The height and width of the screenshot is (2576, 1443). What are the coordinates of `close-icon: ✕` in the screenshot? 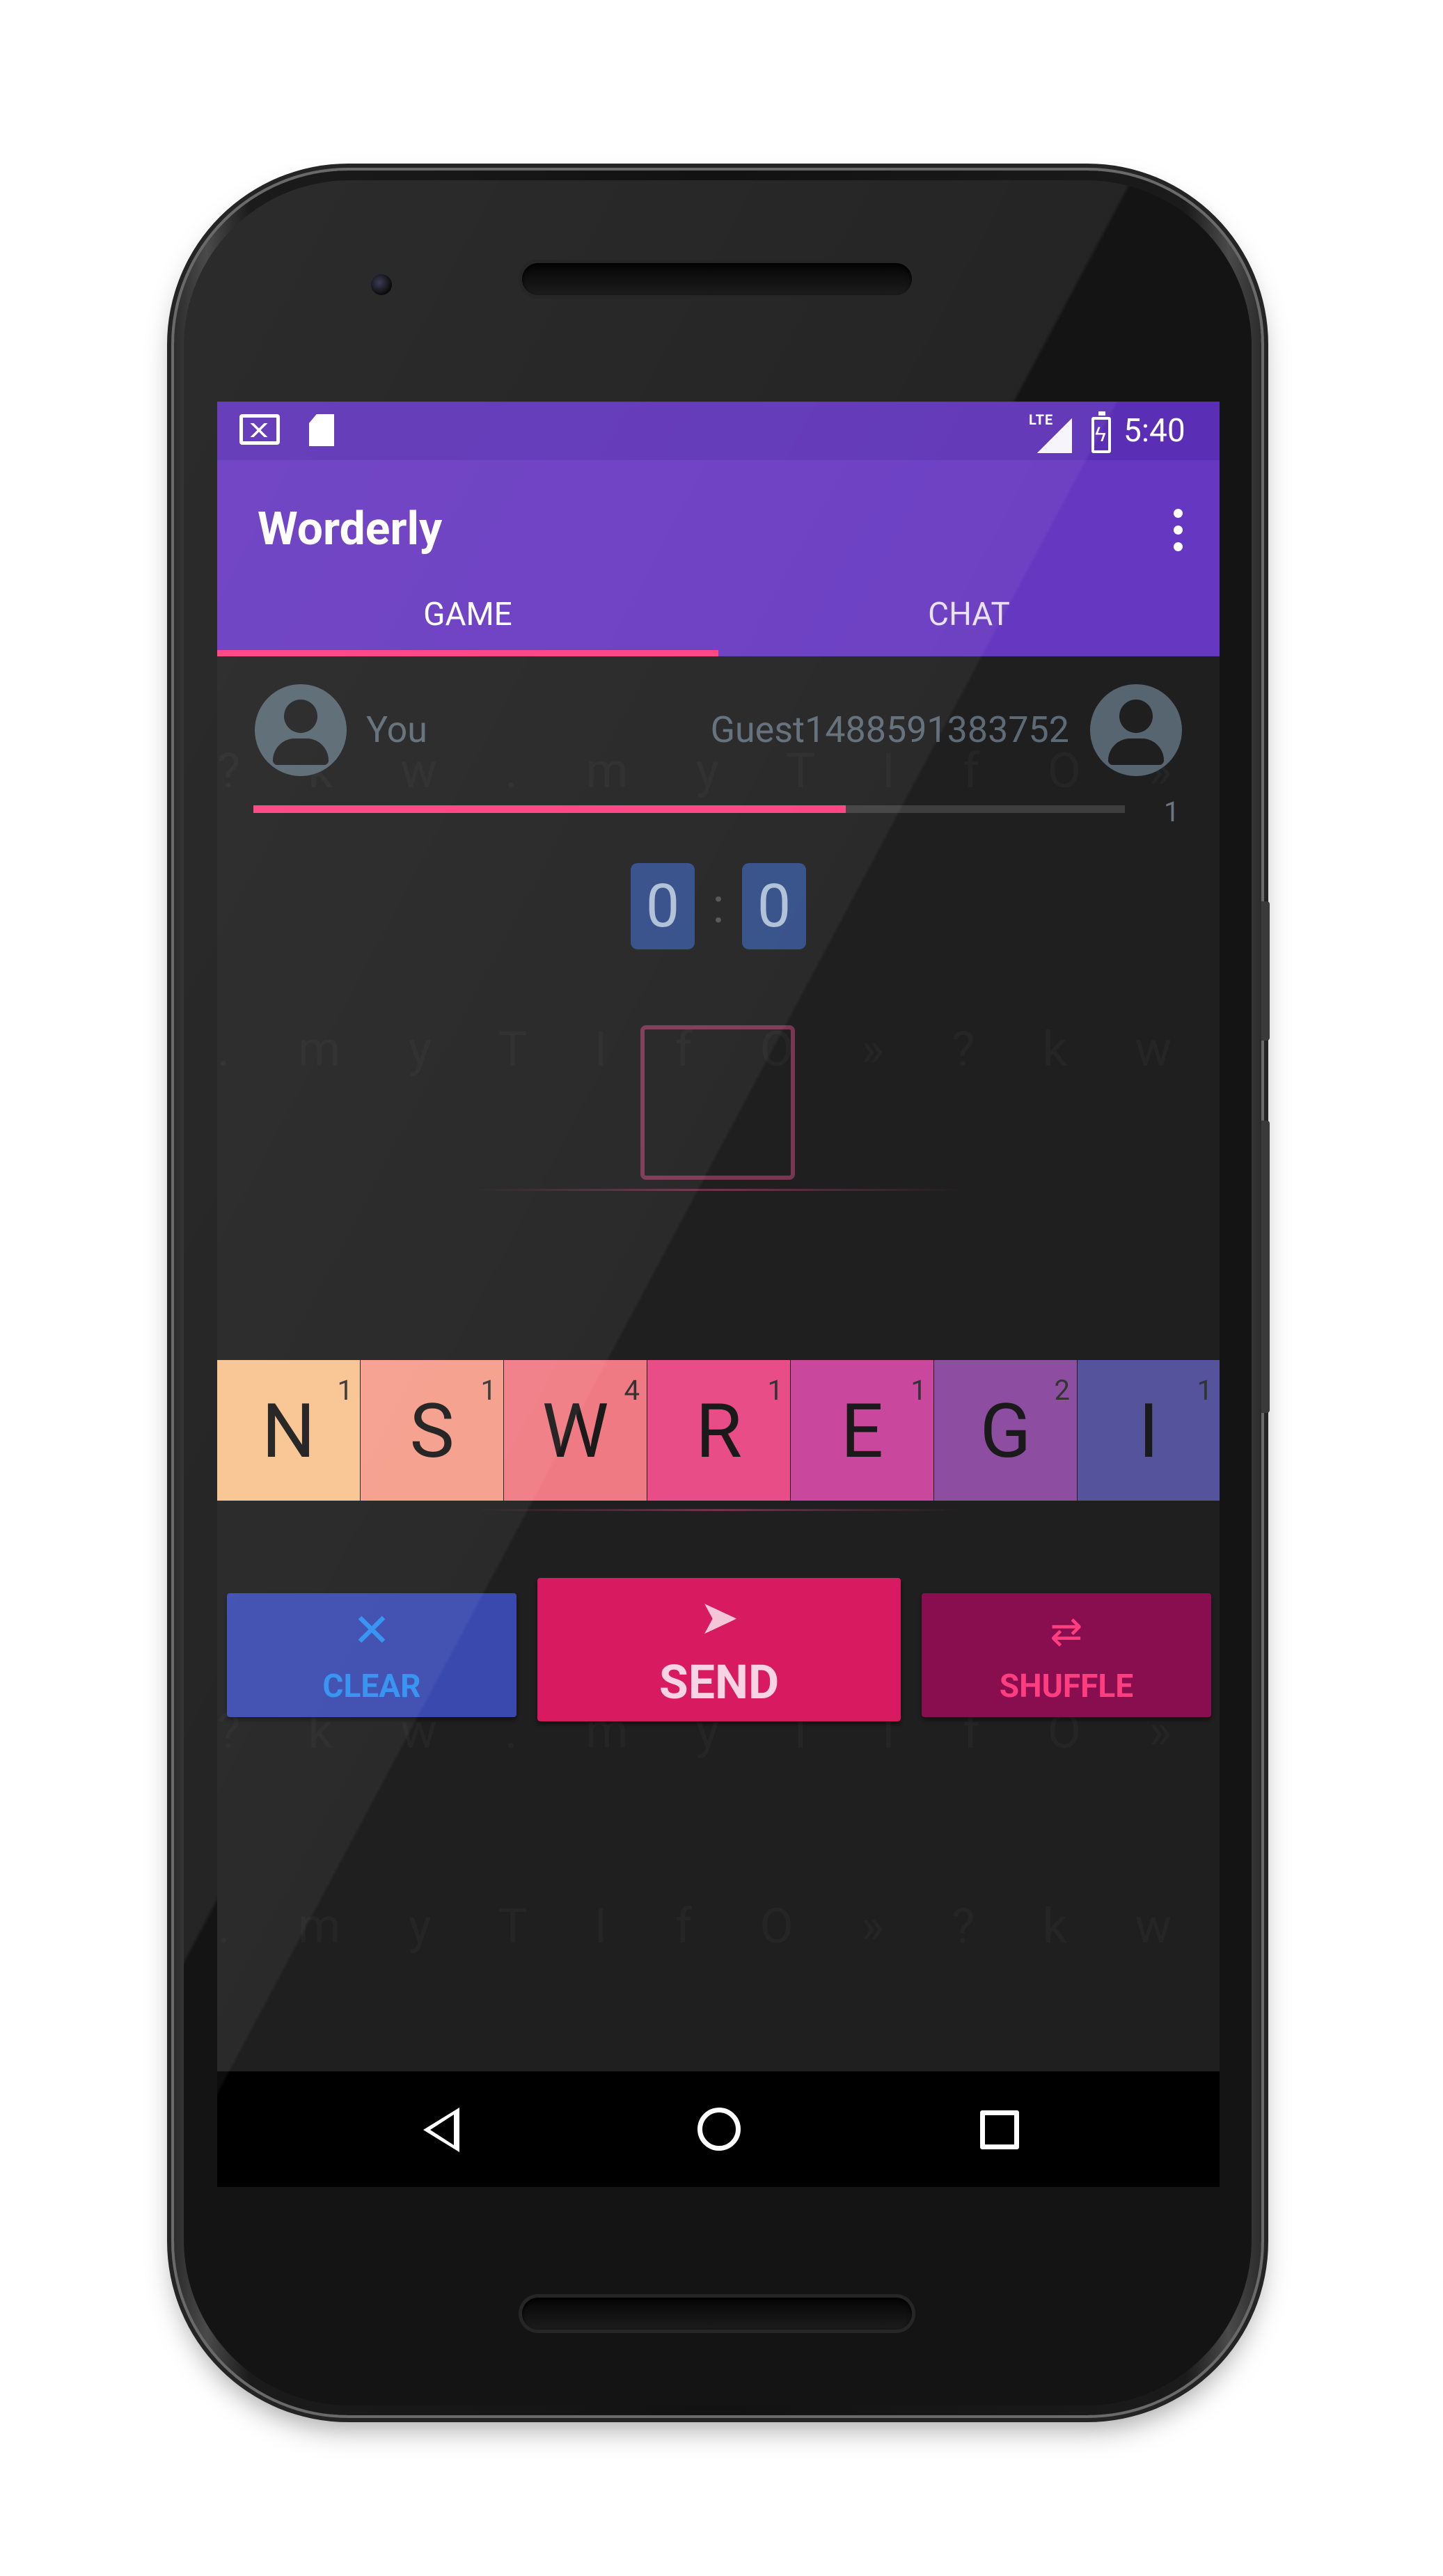 It's located at (371, 1631).